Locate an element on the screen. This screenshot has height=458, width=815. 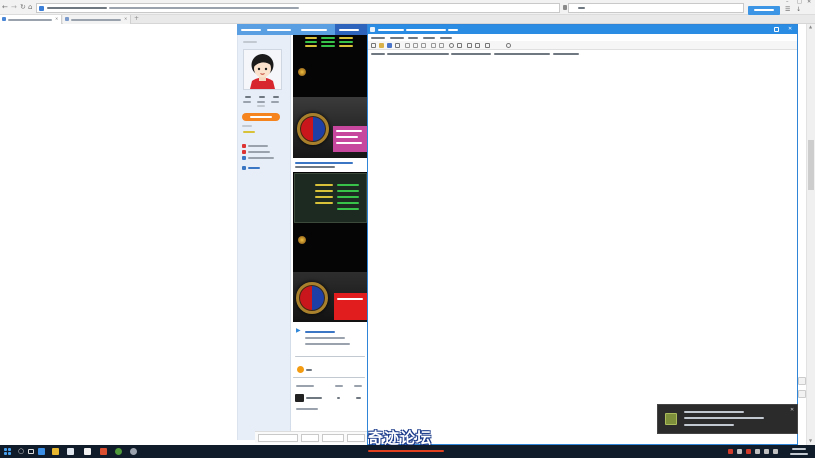
start-logo-pane is located at coordinates (9, 453).